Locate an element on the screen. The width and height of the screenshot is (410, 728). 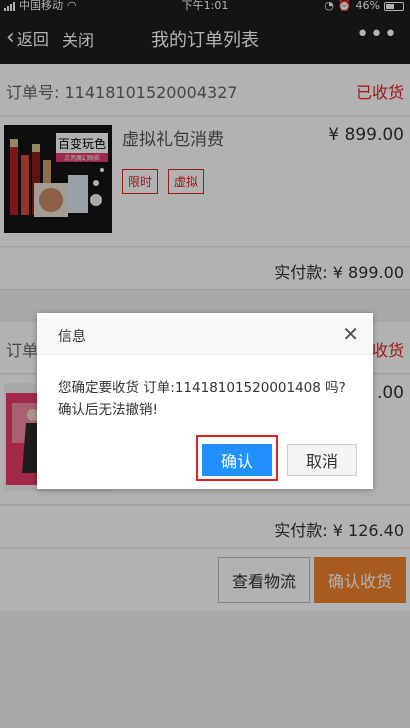
dialog-title: 信息 is located at coordinates (72, 337).